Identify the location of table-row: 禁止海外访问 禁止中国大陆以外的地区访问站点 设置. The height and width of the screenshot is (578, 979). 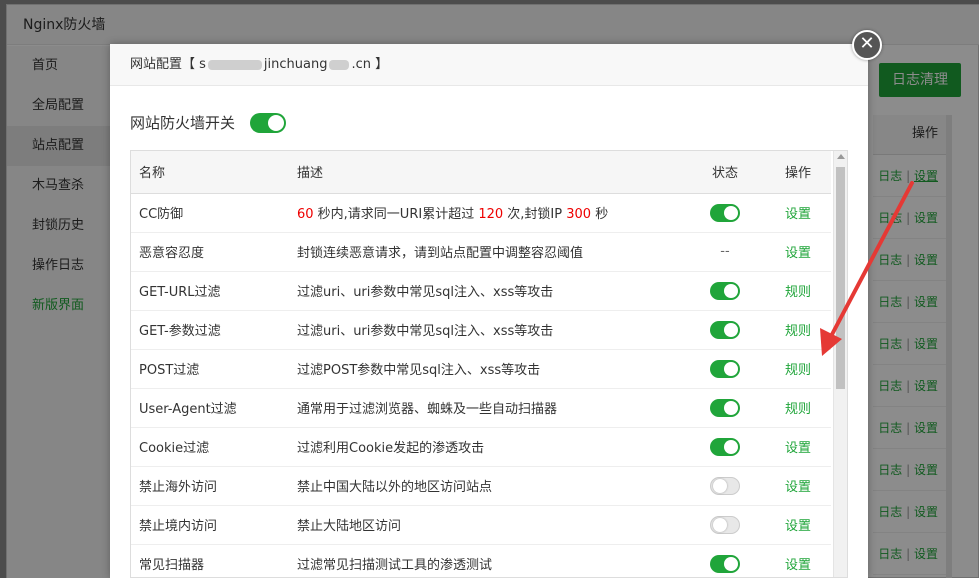
(481, 486).